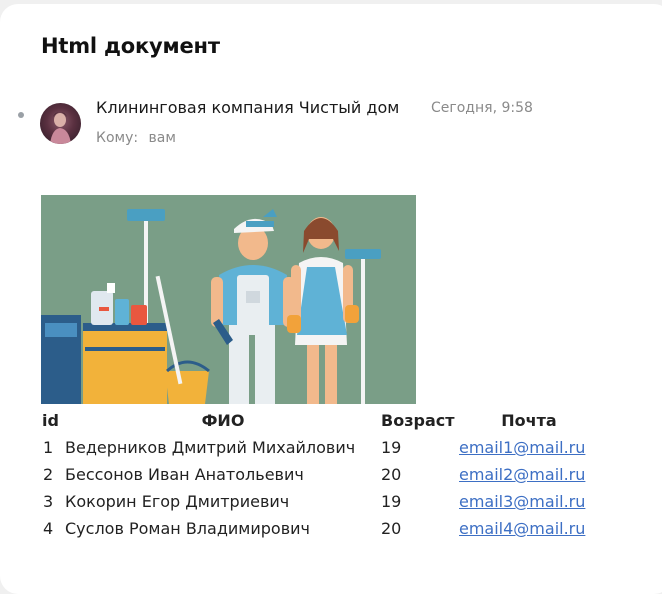  I want to click on email-link: email1@mail.ru, so click(522, 447).